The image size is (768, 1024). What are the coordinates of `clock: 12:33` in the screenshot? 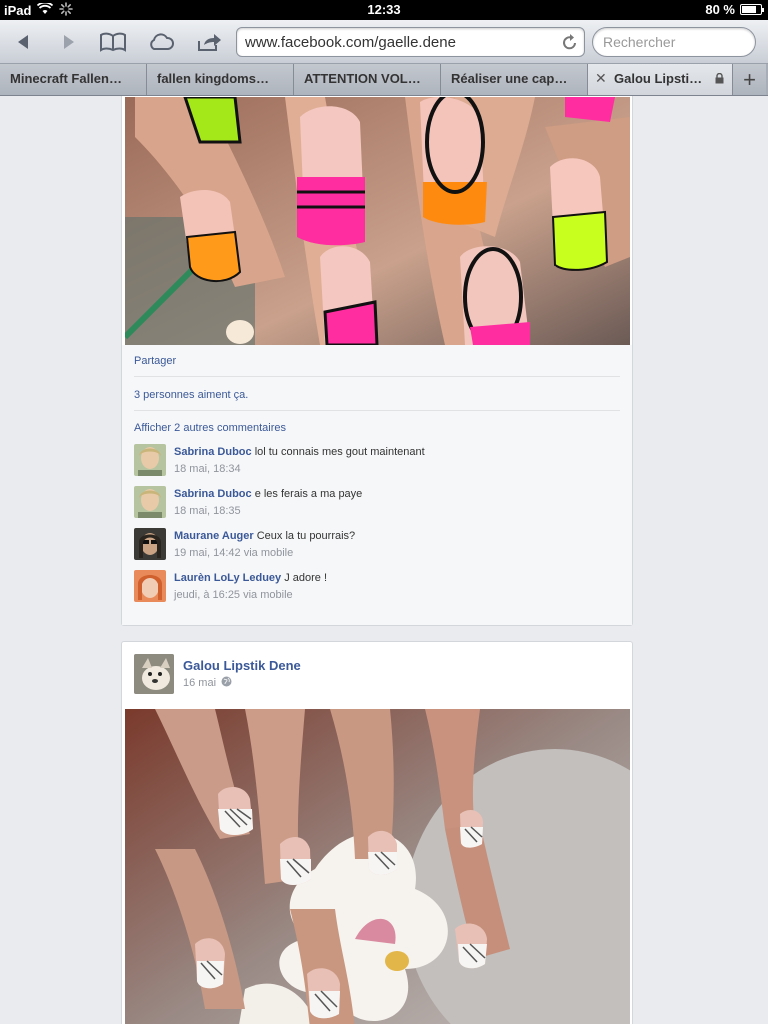 It's located at (384, 9).